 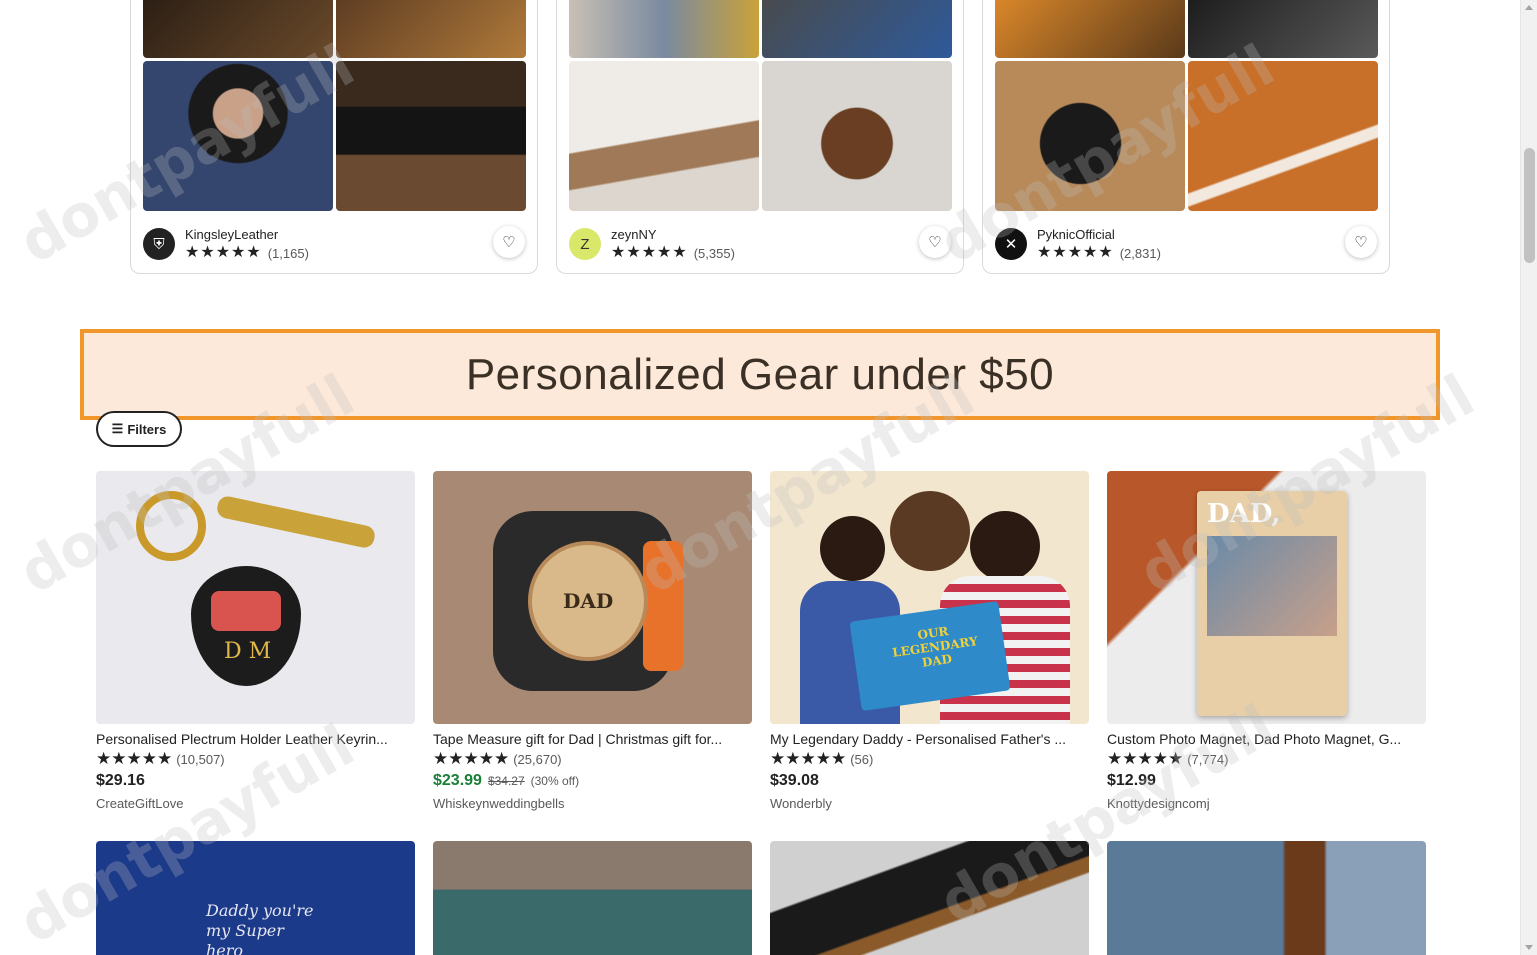 I want to click on tape-measure-illustration: DAD, so click(x=592, y=597).